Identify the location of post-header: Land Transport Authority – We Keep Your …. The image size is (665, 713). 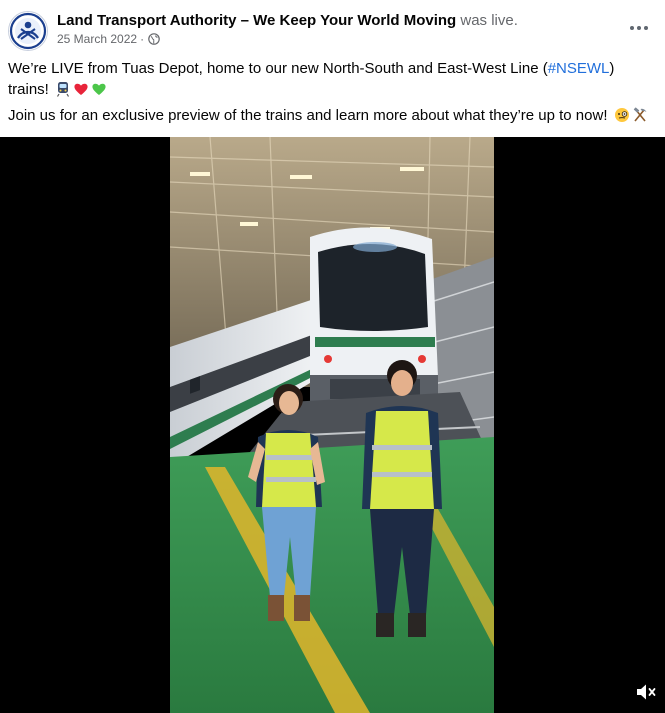
(332, 29).